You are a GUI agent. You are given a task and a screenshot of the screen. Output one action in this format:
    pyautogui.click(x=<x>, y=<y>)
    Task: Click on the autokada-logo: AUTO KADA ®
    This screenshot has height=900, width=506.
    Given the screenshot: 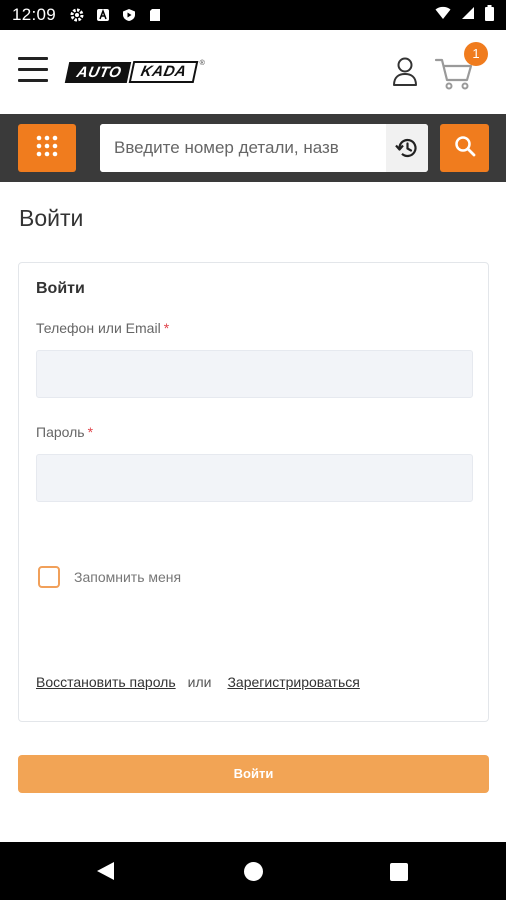 What is the action you would take?
    pyautogui.click(x=134, y=72)
    